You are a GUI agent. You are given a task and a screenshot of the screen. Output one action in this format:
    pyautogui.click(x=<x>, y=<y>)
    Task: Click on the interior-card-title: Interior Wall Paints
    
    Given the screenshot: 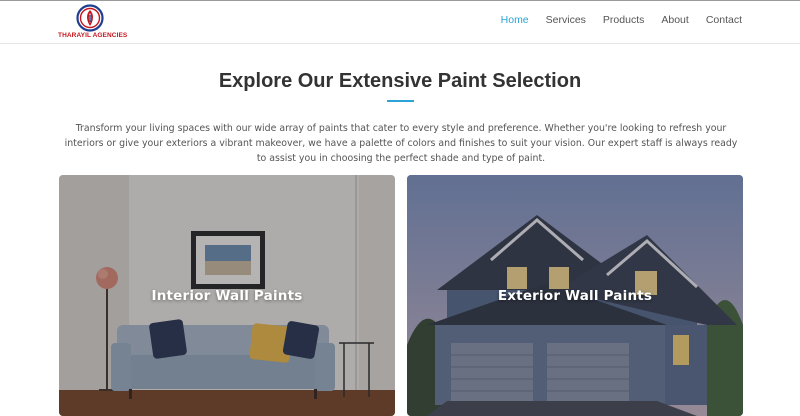 What is the action you would take?
    pyautogui.click(x=227, y=296)
    